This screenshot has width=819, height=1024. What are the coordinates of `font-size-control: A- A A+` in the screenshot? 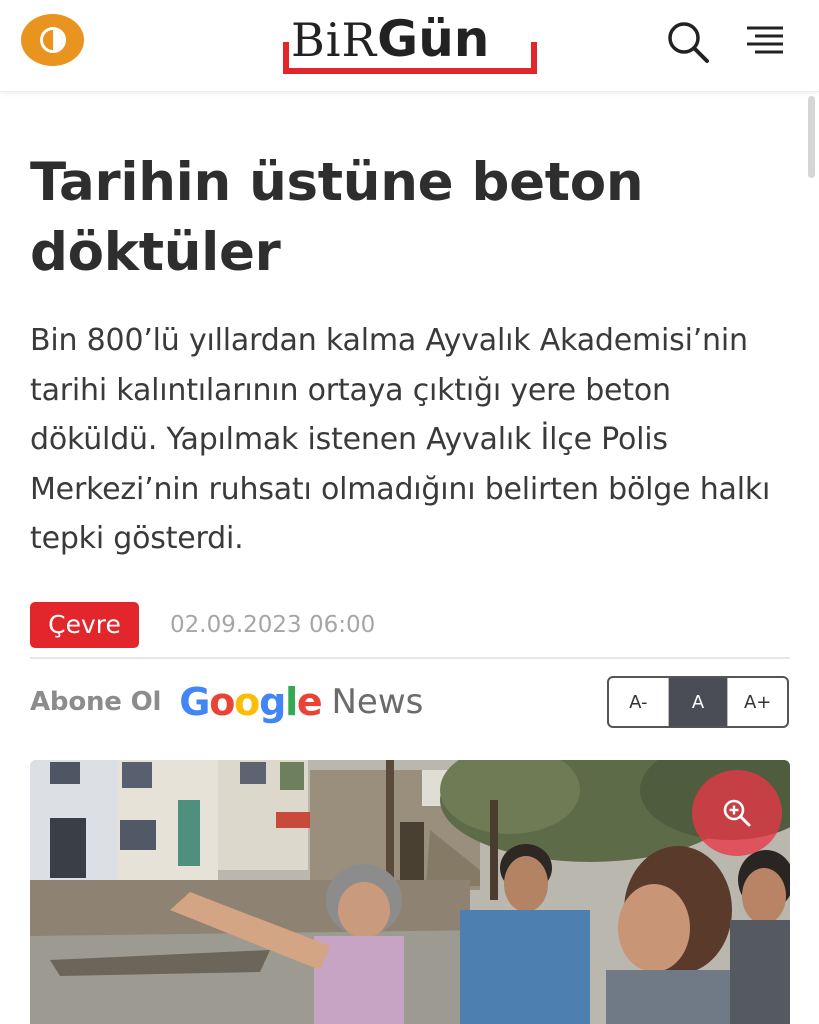 It's located at (698, 702).